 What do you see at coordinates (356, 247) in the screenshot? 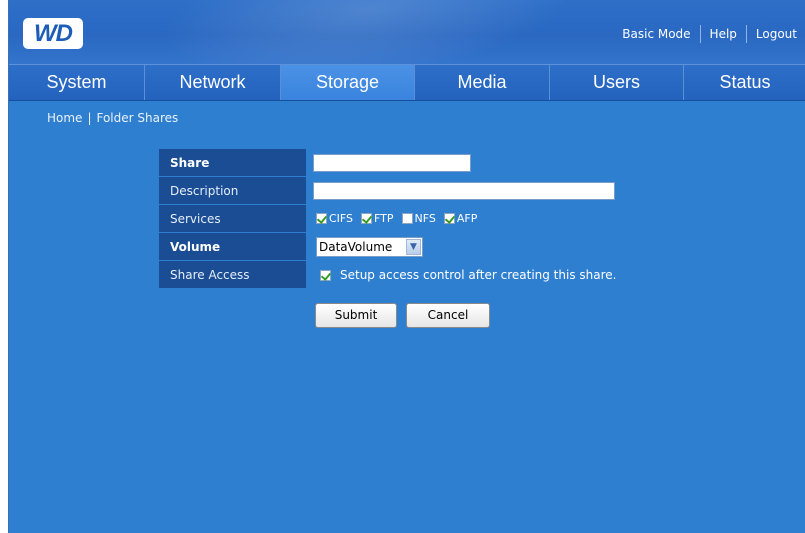
I see `volume-selected-value: DataVolume` at bounding box center [356, 247].